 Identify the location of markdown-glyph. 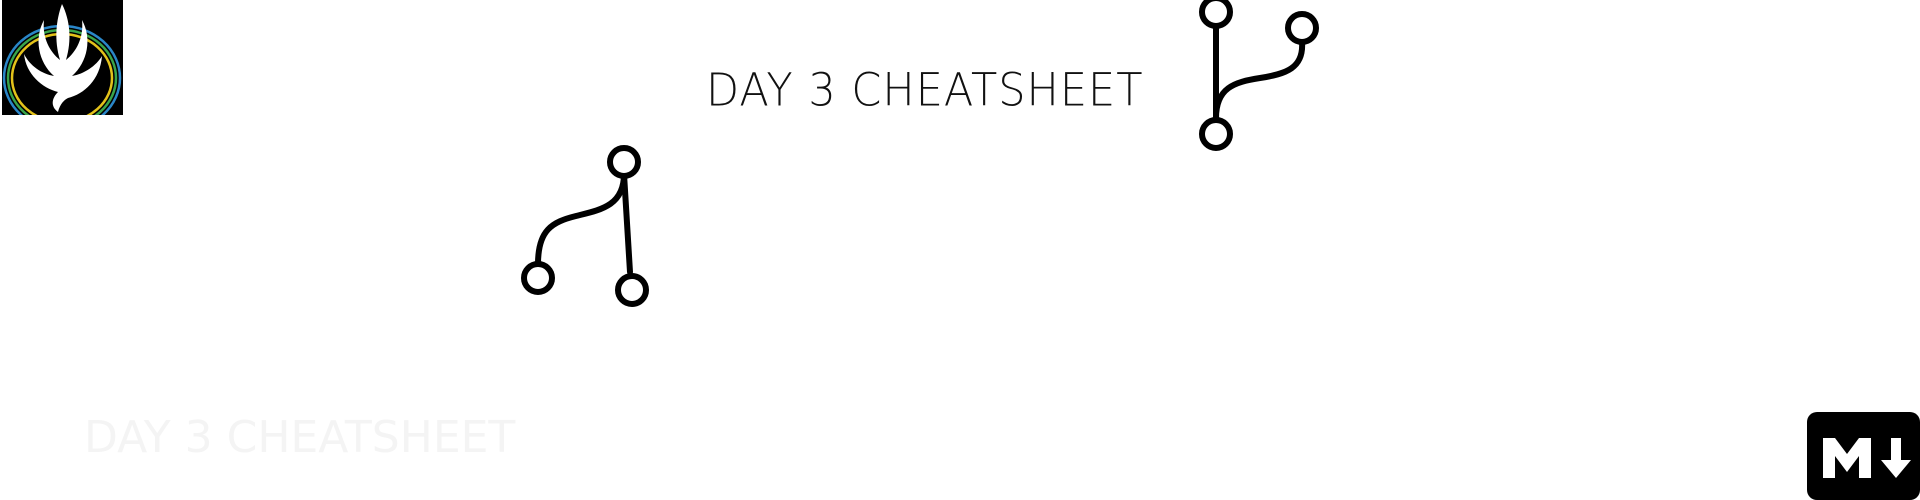
(1867, 458).